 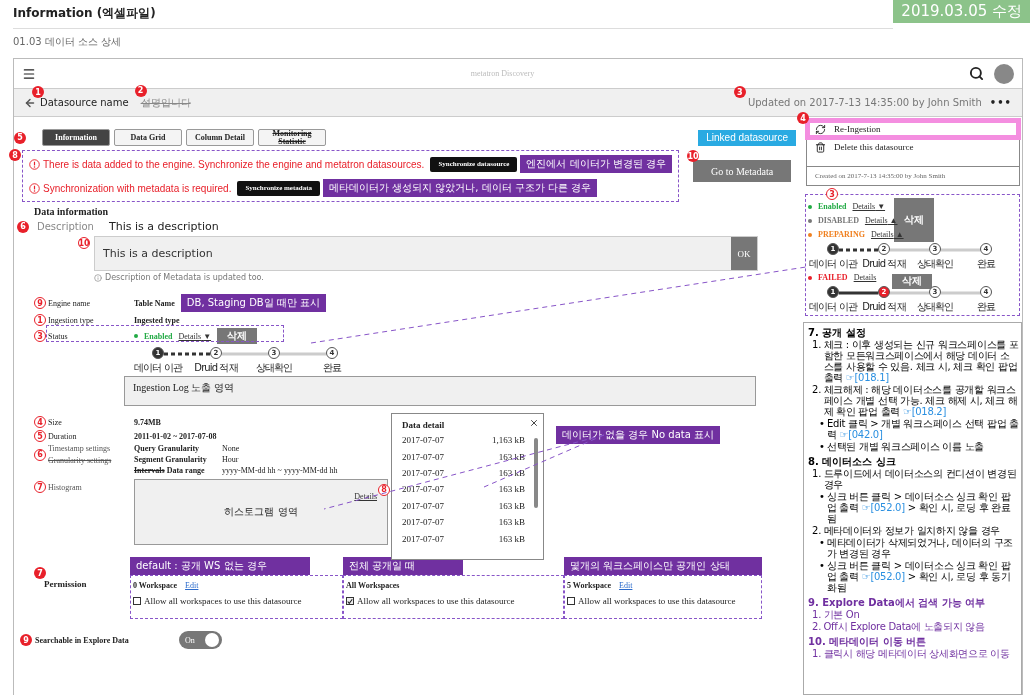 I want to click on setting-name: Query Granularity, so click(x=167, y=448).